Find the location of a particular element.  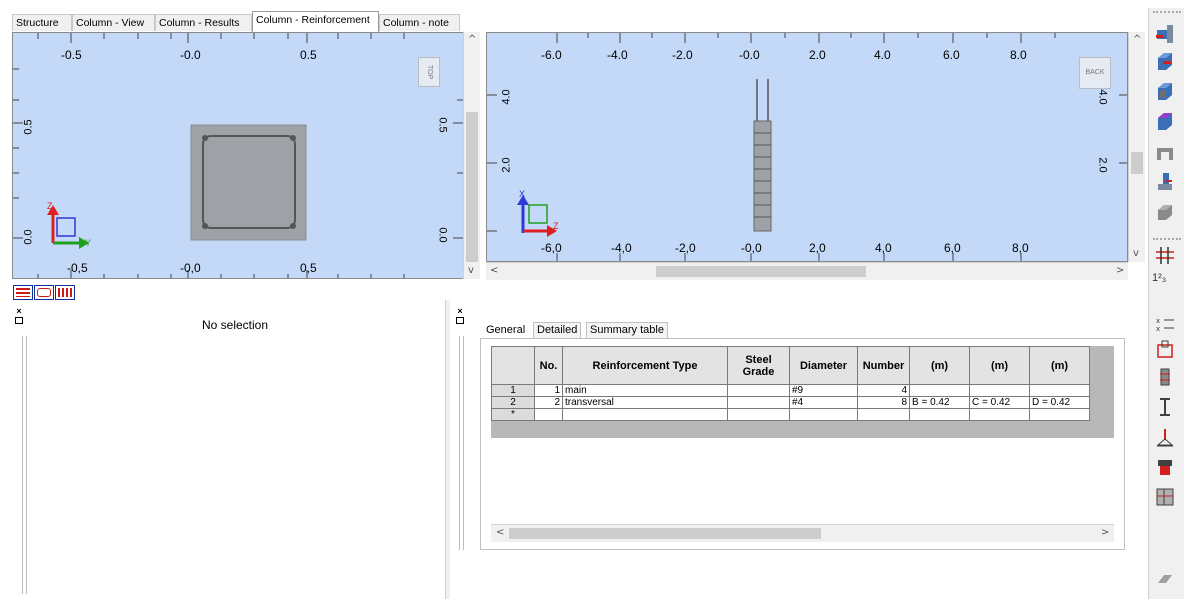

row-header: 2 is located at coordinates (513, 402).